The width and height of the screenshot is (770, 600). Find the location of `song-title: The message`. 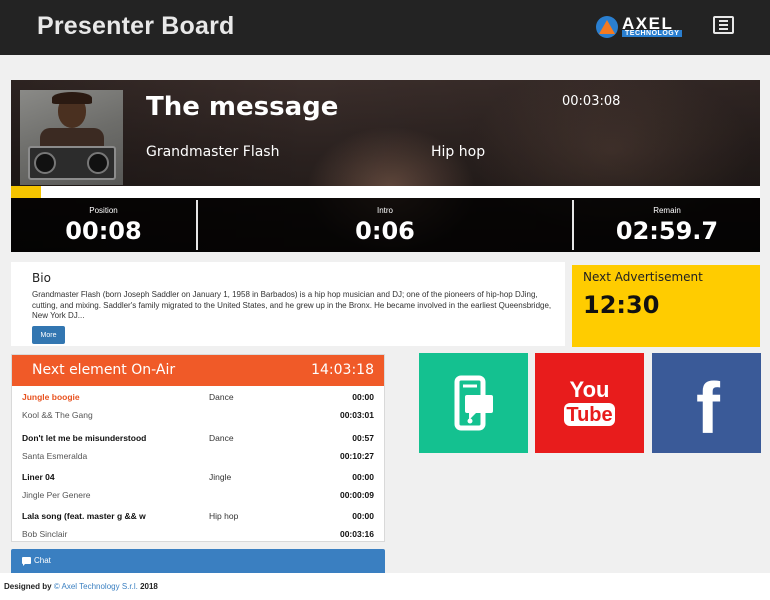

song-title: The message is located at coordinates (242, 107).